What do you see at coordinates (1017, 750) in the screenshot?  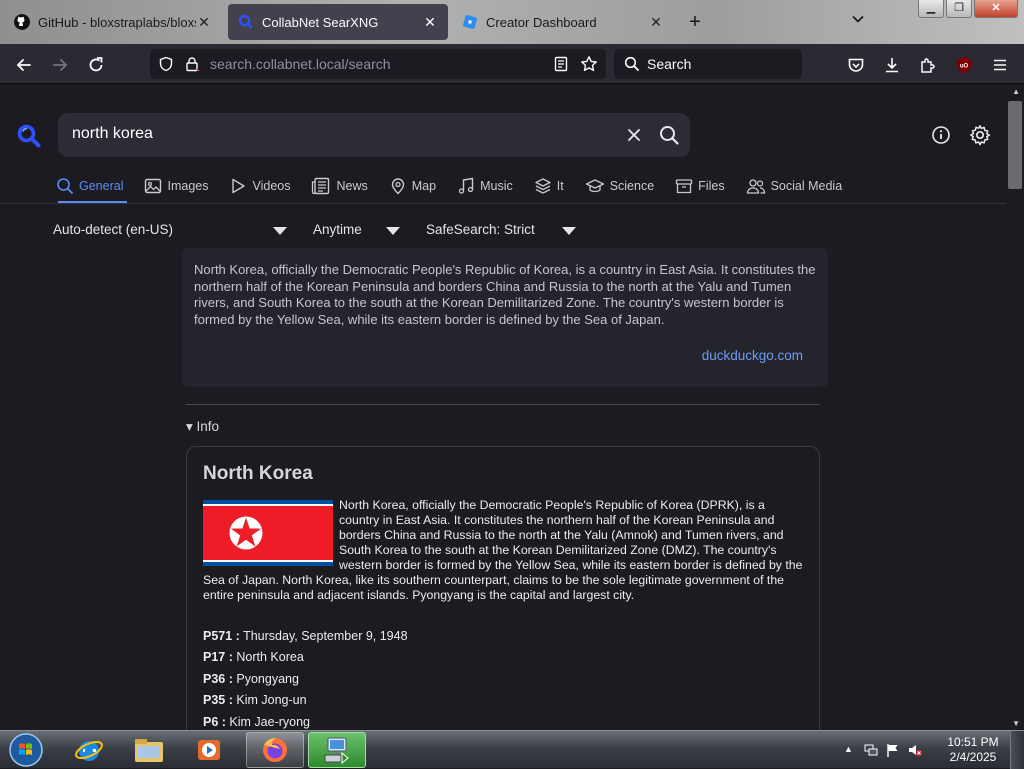 I see `show-desktop-button` at bounding box center [1017, 750].